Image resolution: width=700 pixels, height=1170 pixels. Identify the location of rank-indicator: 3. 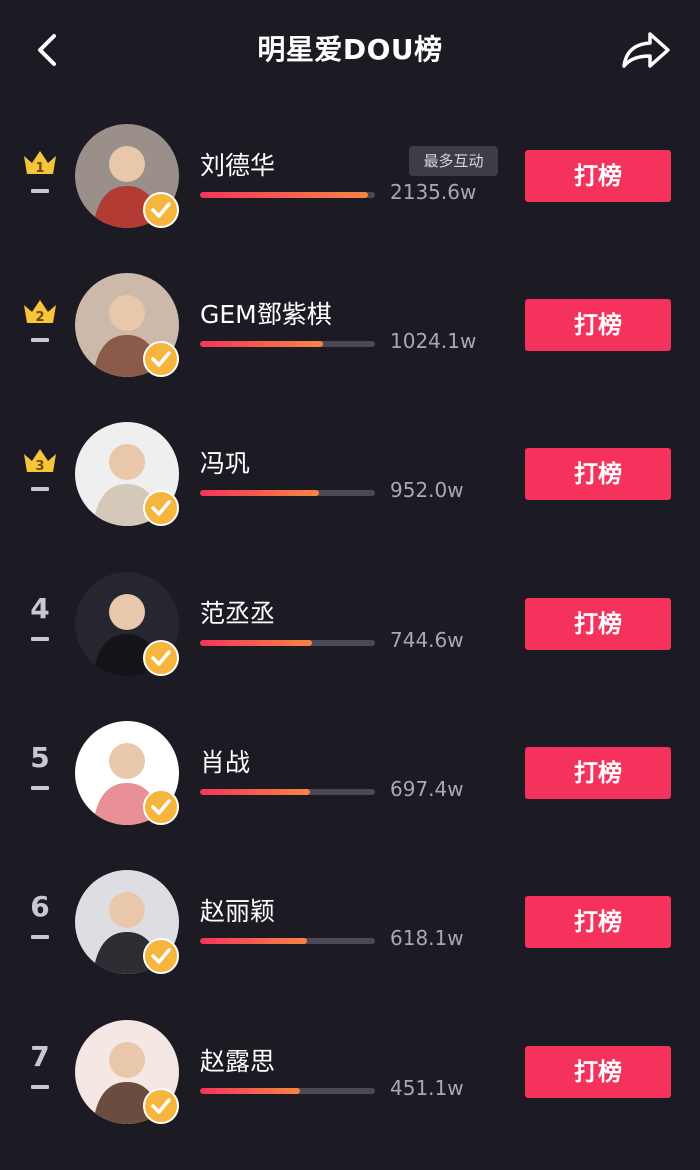
(40, 467).